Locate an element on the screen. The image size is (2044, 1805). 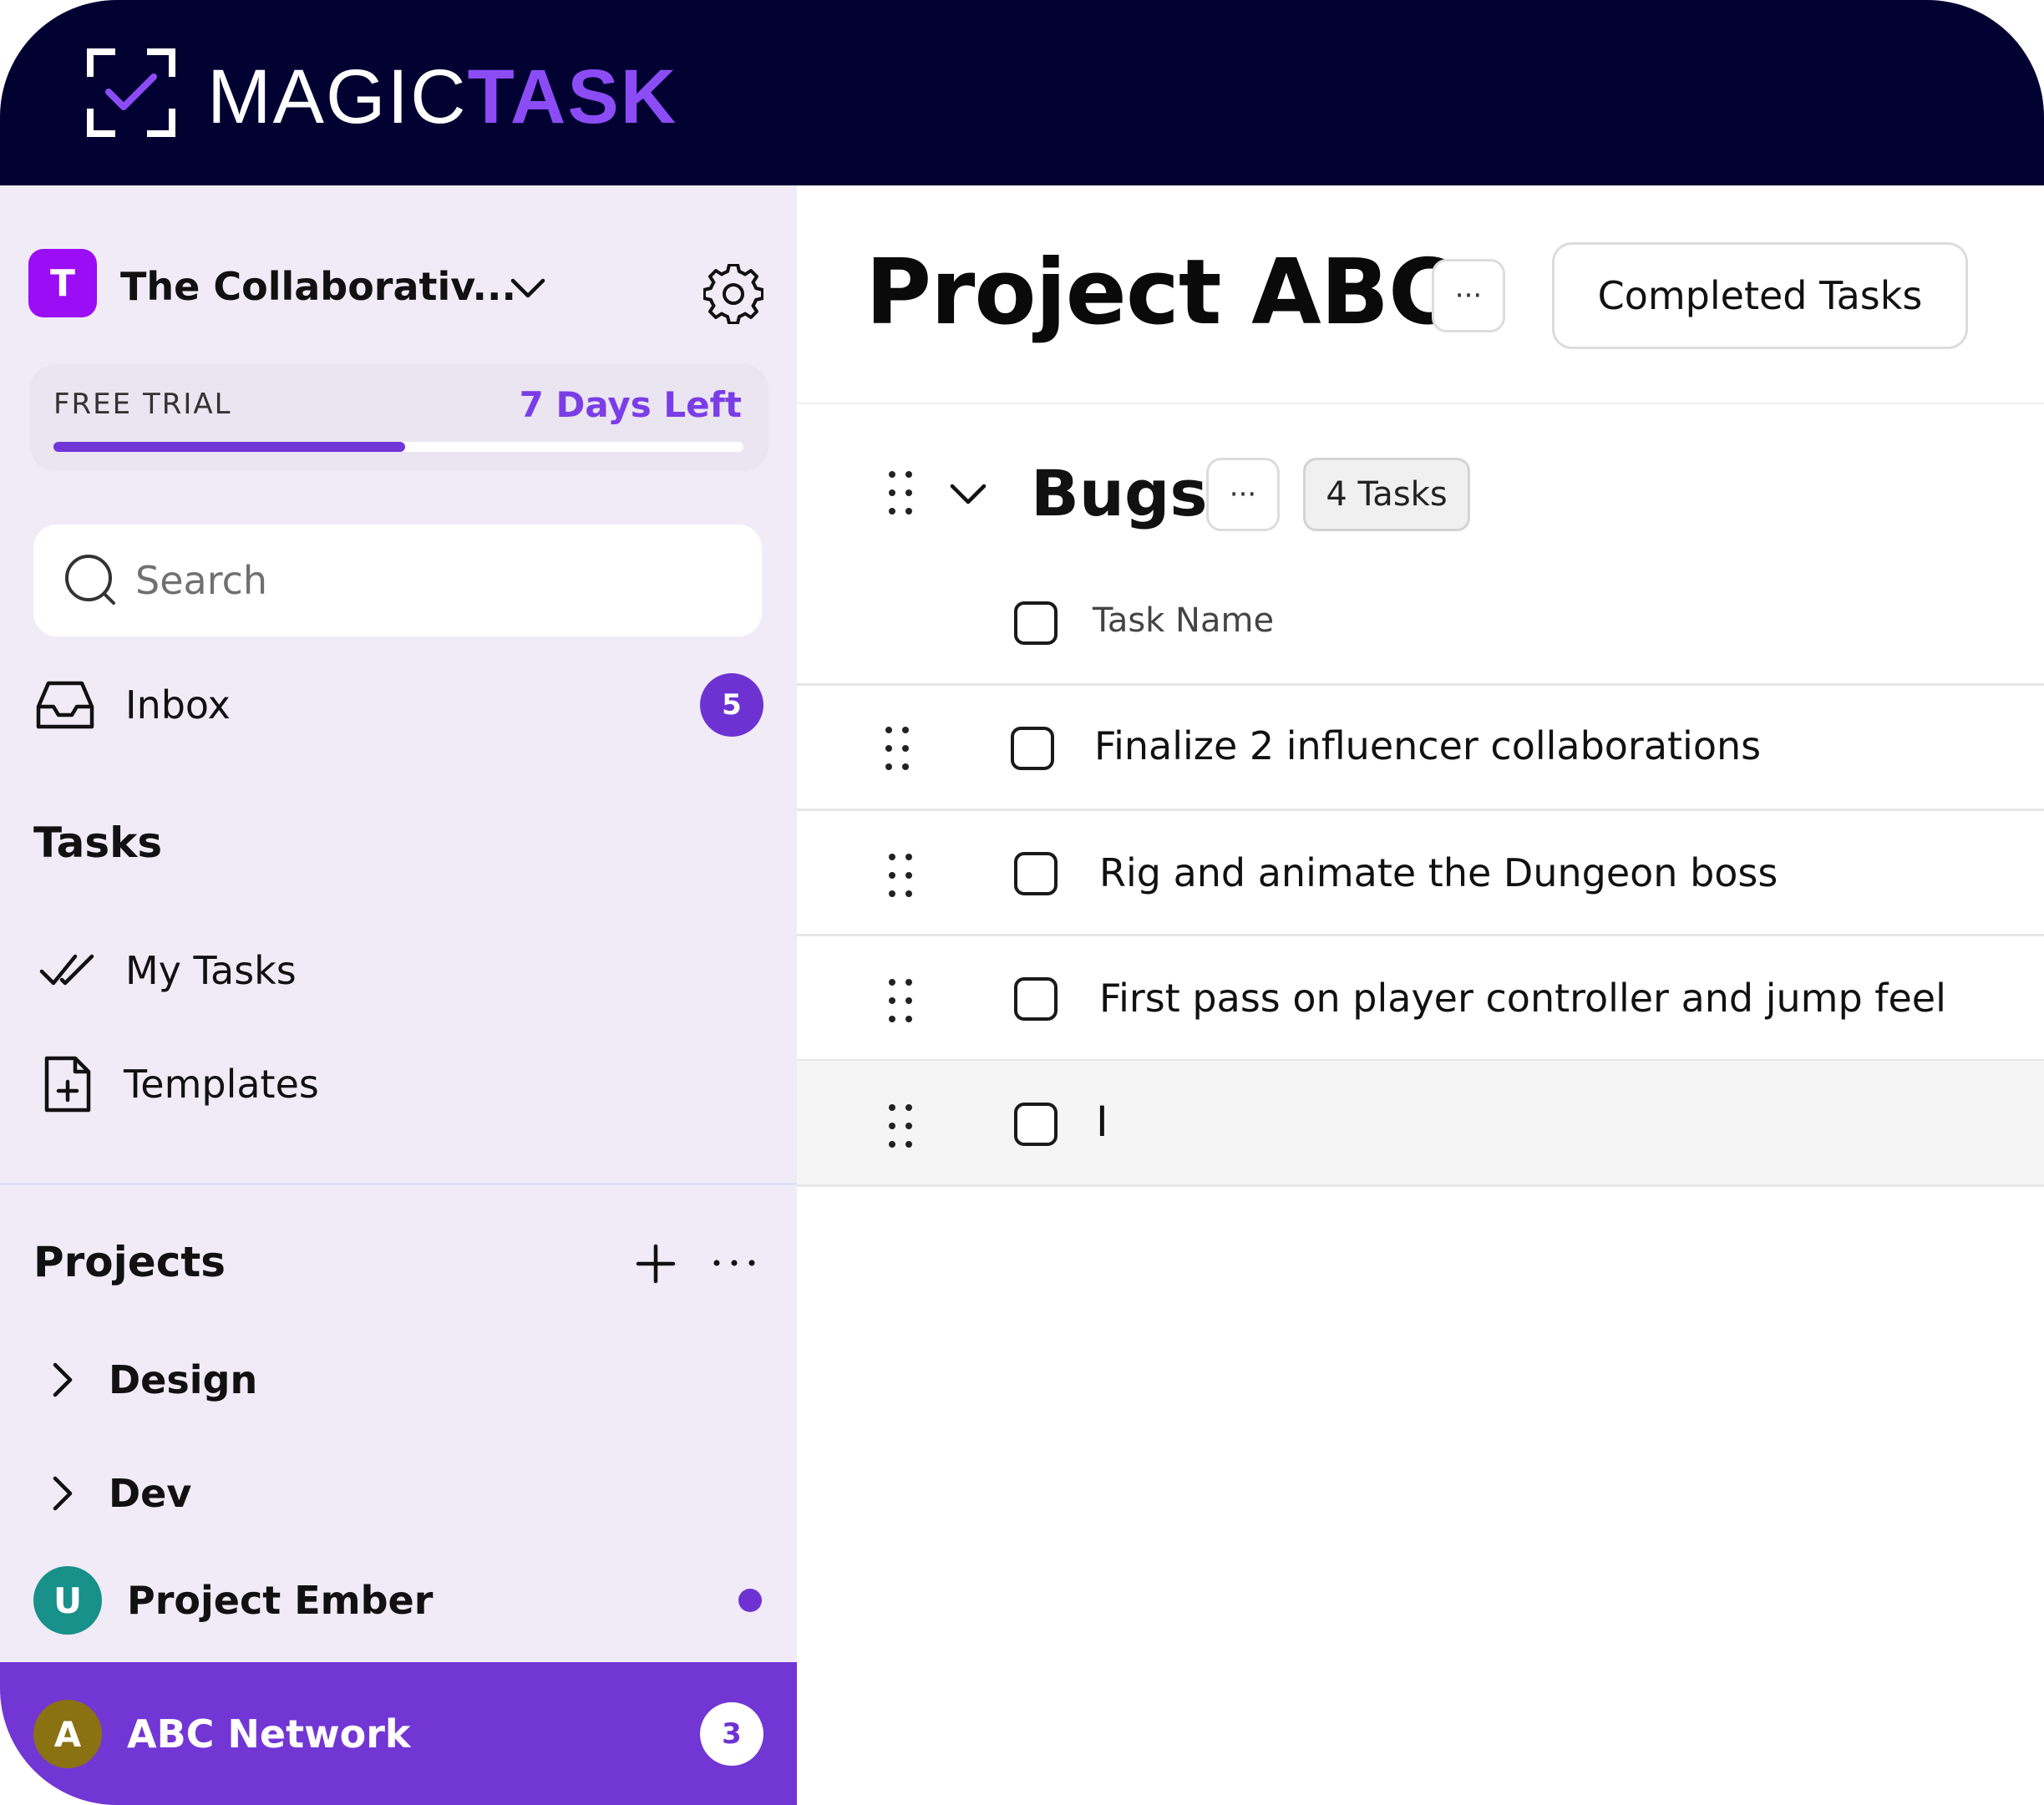
projects-section-title: Projects is located at coordinates (129, 1262).